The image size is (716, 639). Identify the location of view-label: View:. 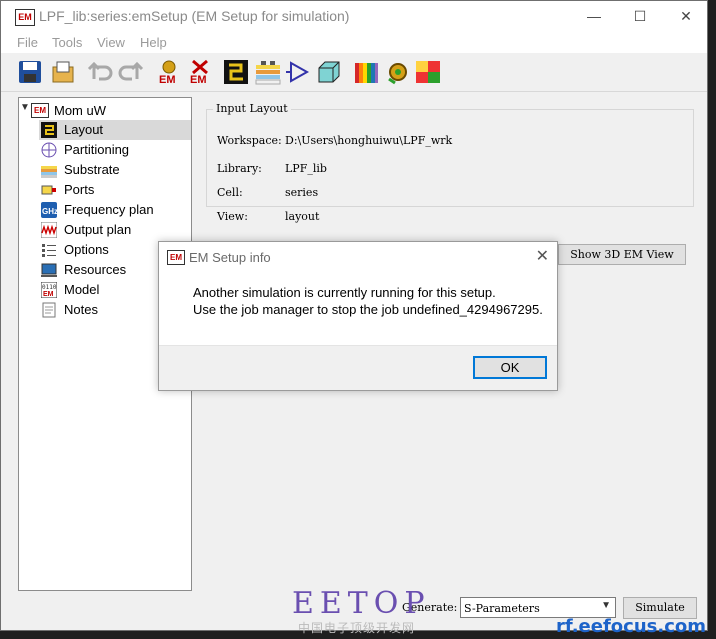
(232, 216).